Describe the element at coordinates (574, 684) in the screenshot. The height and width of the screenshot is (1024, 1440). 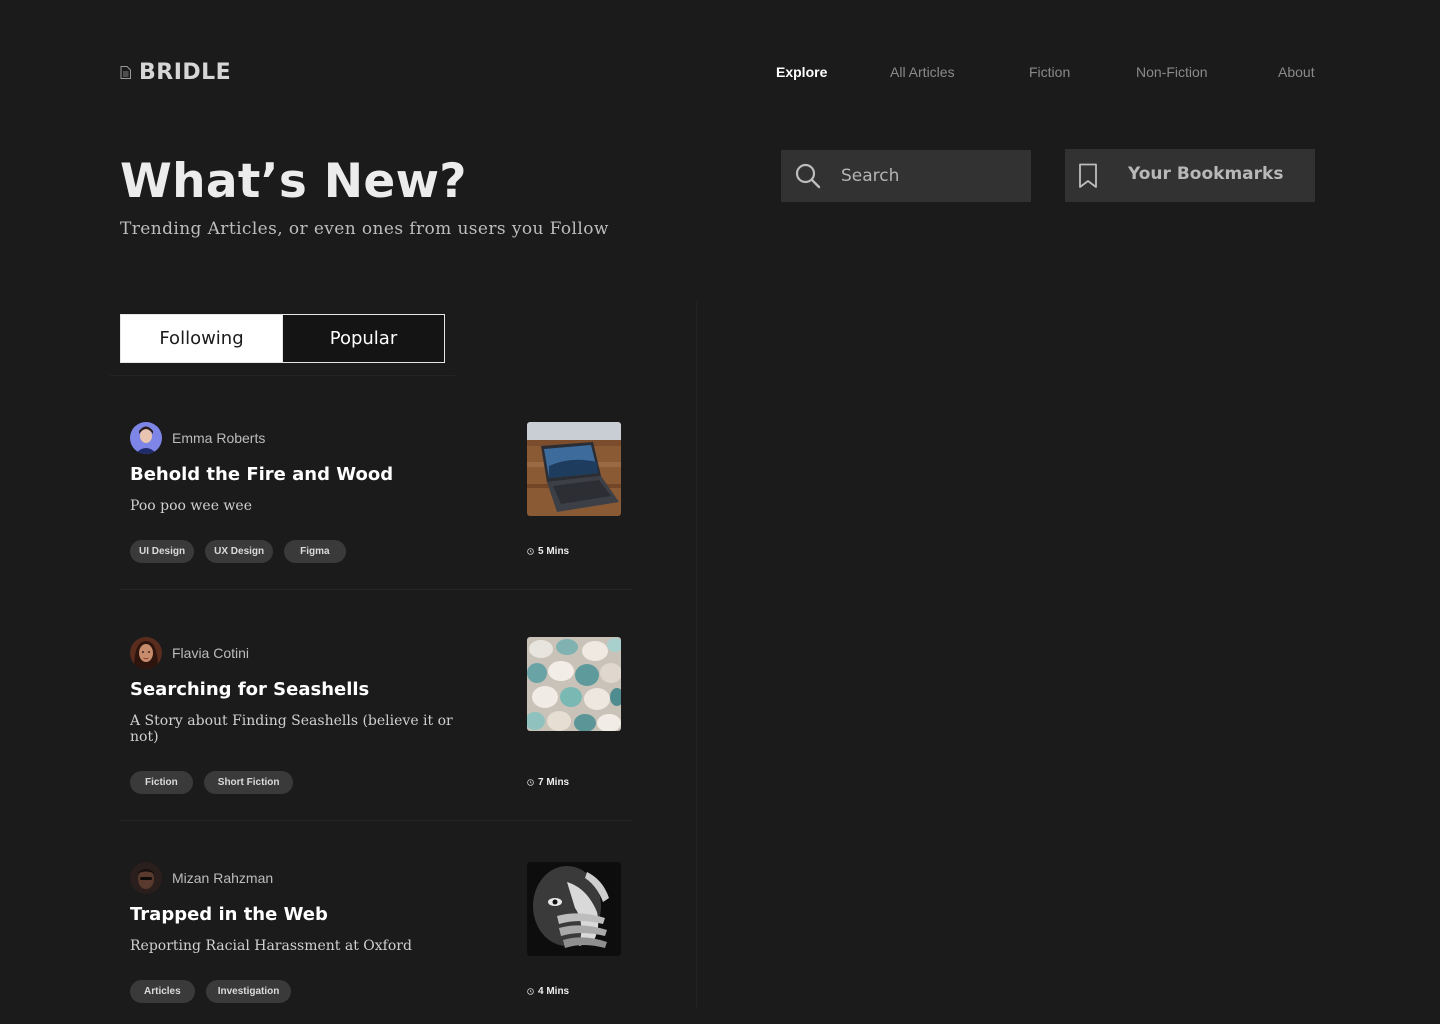
I see `article-thumbnail-seashells` at that location.